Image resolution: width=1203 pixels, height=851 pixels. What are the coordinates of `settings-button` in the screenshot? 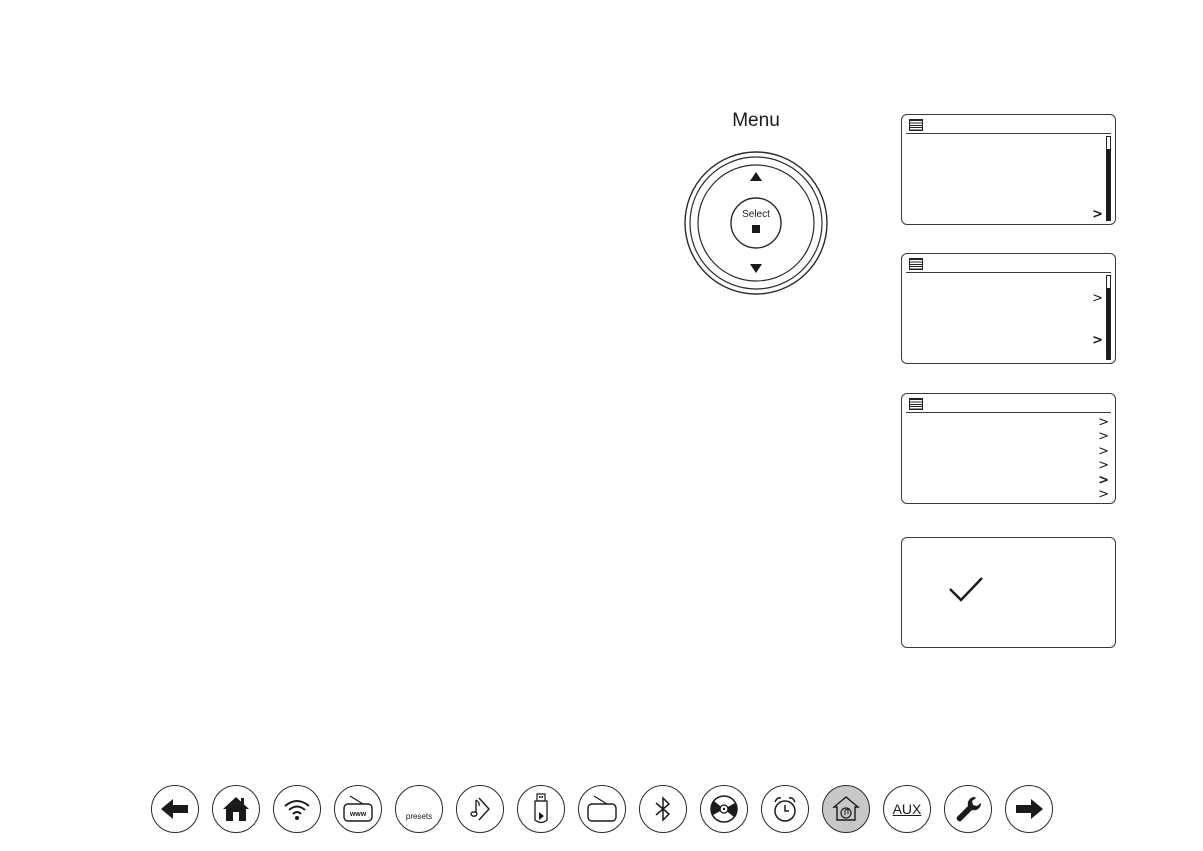 It's located at (968, 809).